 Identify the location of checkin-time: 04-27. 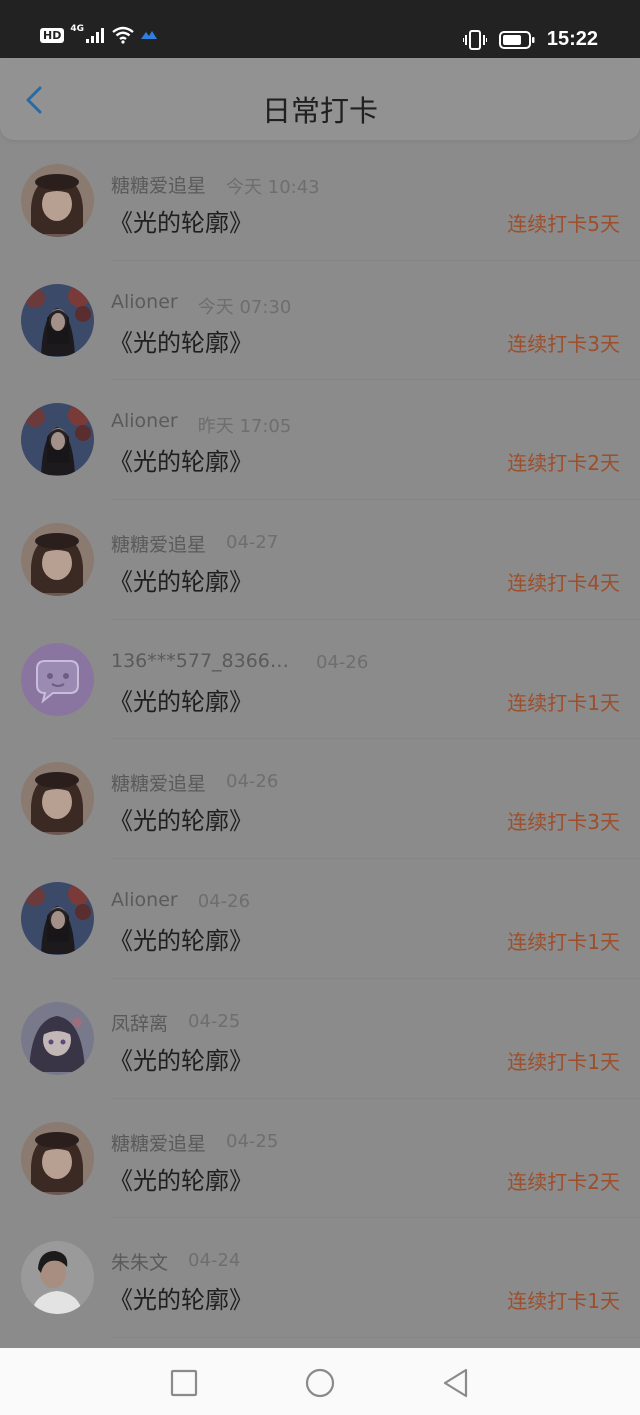
(252, 543).